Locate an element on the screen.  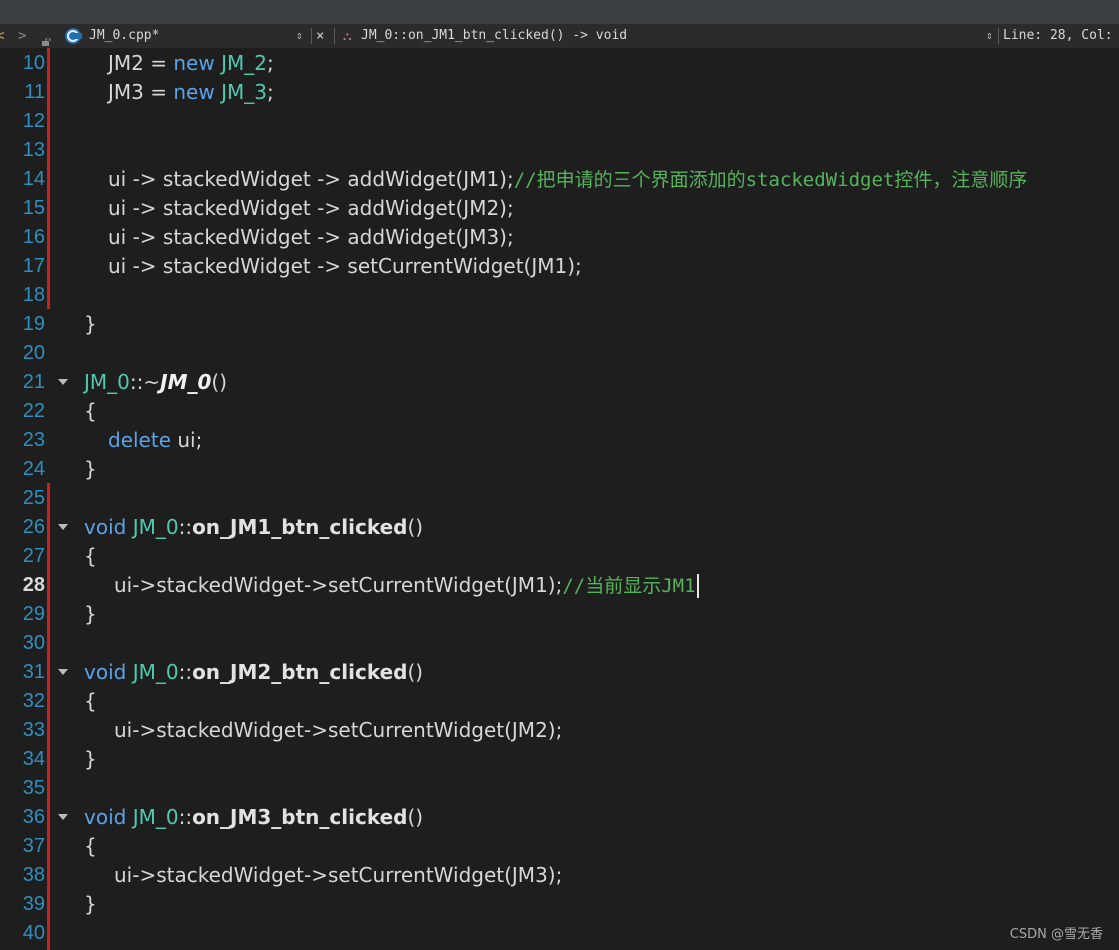
line-number: 20 is located at coordinates (22, 353).